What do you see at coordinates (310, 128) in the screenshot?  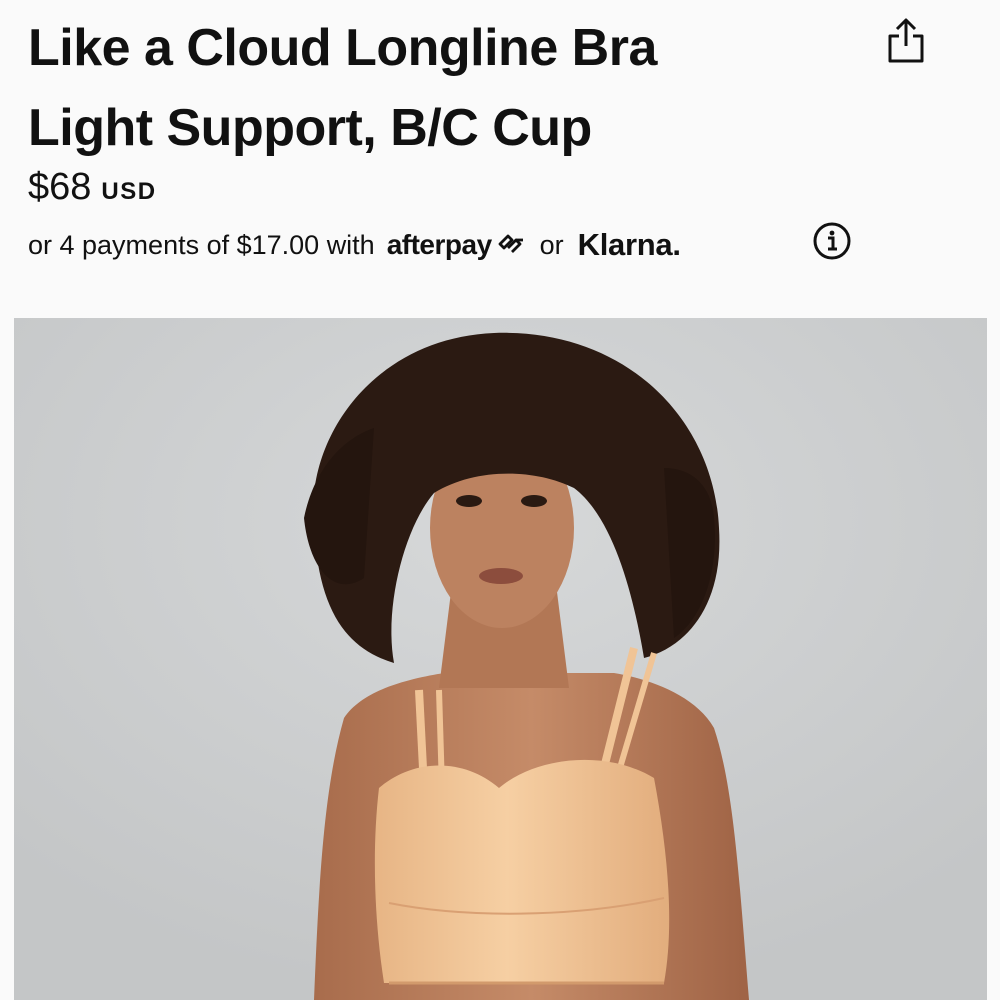 I see `product-title-line-2: Light Support, B/C Cup` at bounding box center [310, 128].